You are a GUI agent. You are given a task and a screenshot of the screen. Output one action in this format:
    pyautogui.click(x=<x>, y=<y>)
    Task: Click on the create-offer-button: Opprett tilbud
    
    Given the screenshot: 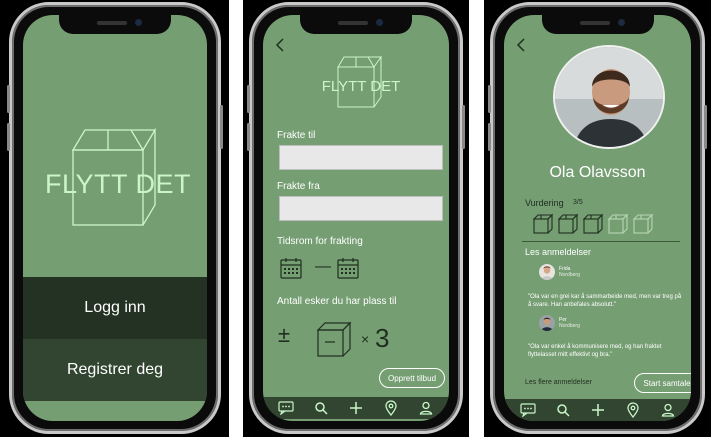 What is the action you would take?
    pyautogui.click(x=412, y=378)
    